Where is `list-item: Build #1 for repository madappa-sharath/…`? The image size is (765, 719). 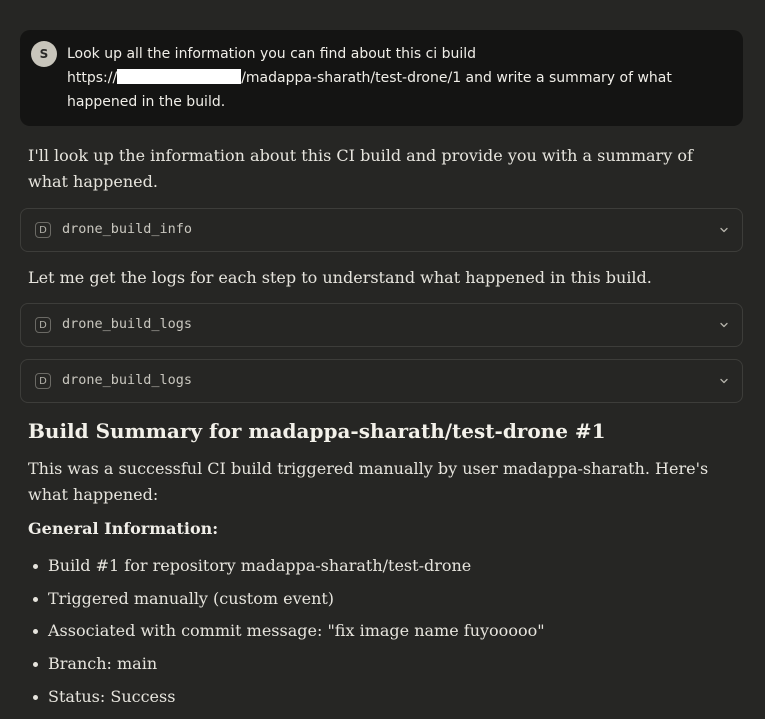
list-item: Build #1 for repository madappa-sharath/… is located at coordinates (378, 569).